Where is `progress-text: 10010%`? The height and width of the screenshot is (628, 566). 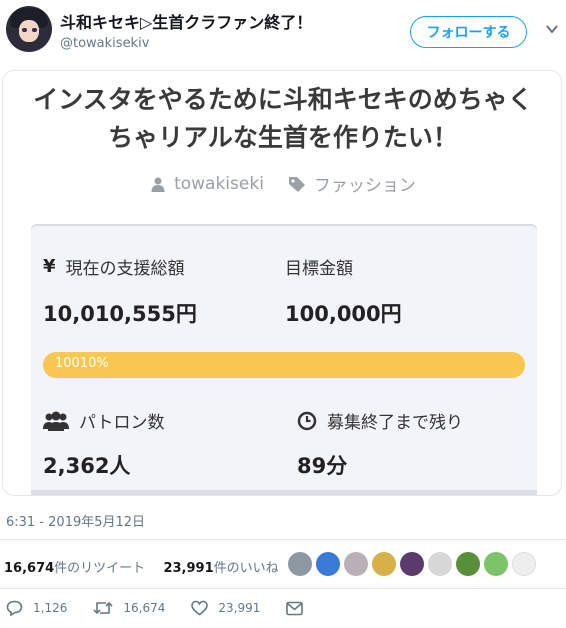
progress-text: 10010% is located at coordinates (82, 363).